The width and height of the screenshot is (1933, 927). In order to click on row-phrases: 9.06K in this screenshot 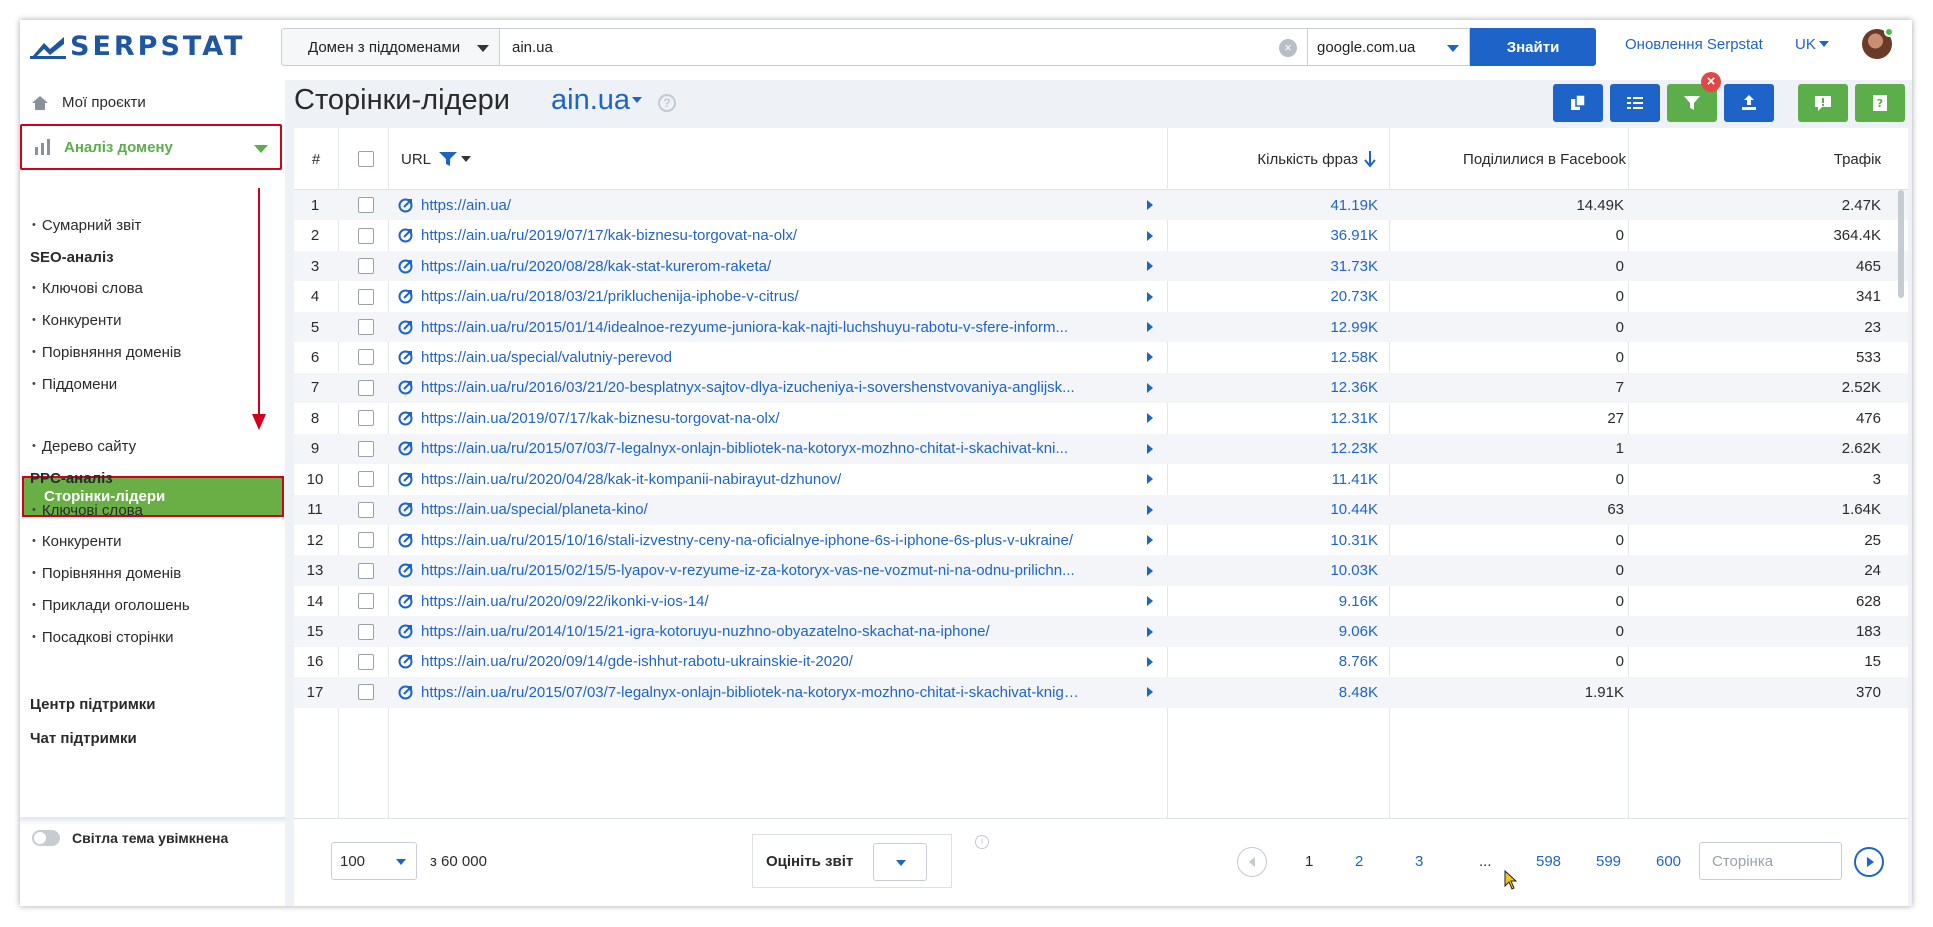, I will do `click(1273, 631)`.